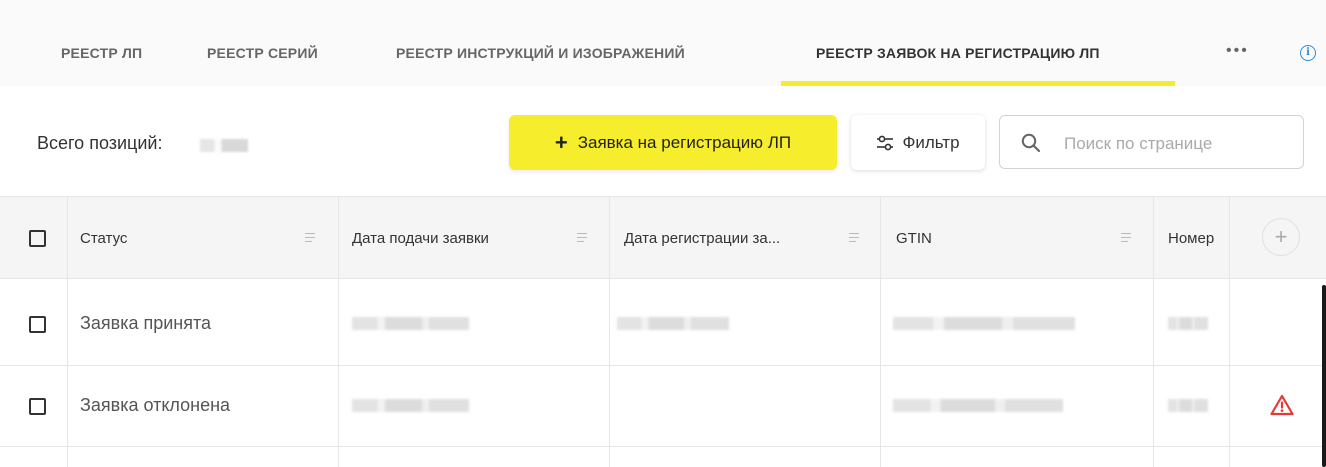  Describe the element at coordinates (1191, 238) in the screenshot. I see `column-header-number: Номер` at that location.